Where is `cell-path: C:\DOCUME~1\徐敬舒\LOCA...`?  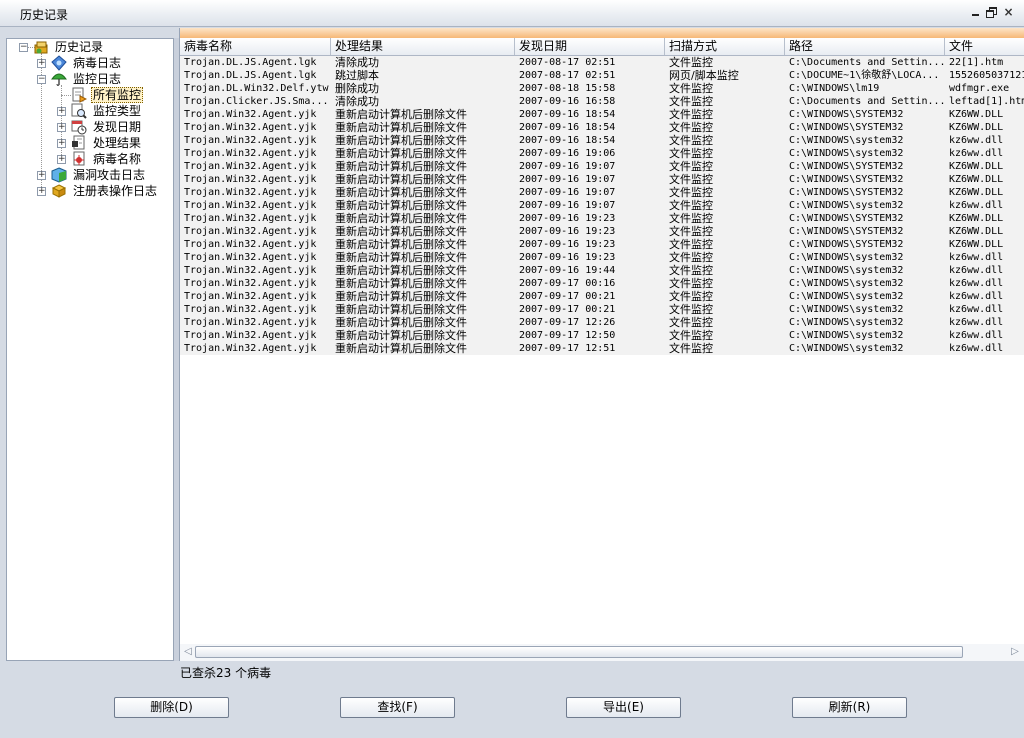 cell-path: C:\DOCUME~1\徐敬舒\LOCA... is located at coordinates (864, 75).